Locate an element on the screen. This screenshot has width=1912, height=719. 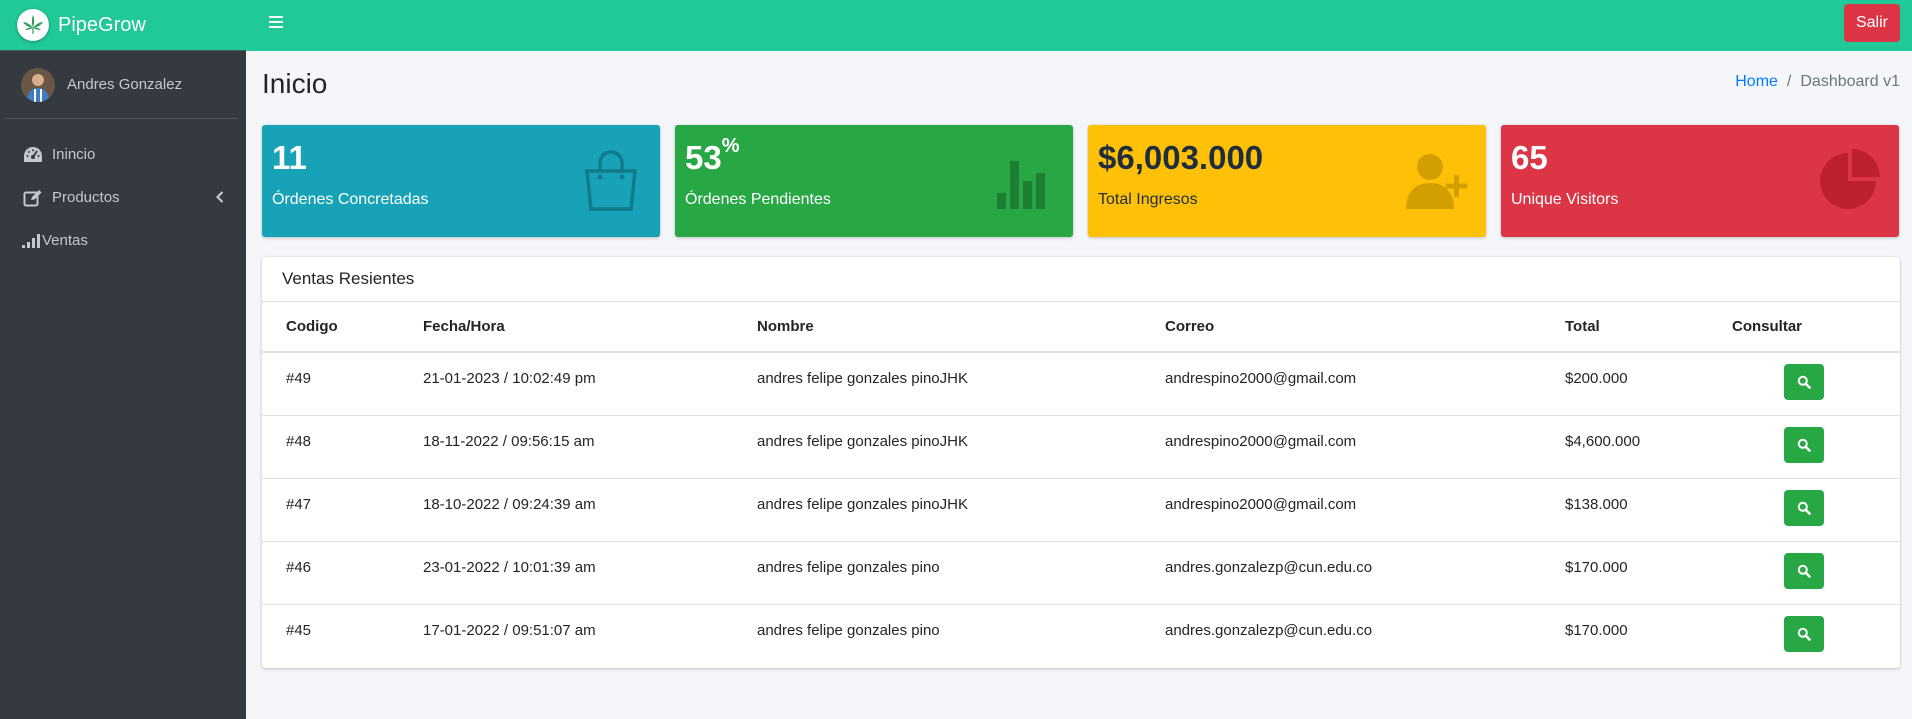
cell-datetime: 21-01-2023 / 10:02:49 pm is located at coordinates (566, 384).